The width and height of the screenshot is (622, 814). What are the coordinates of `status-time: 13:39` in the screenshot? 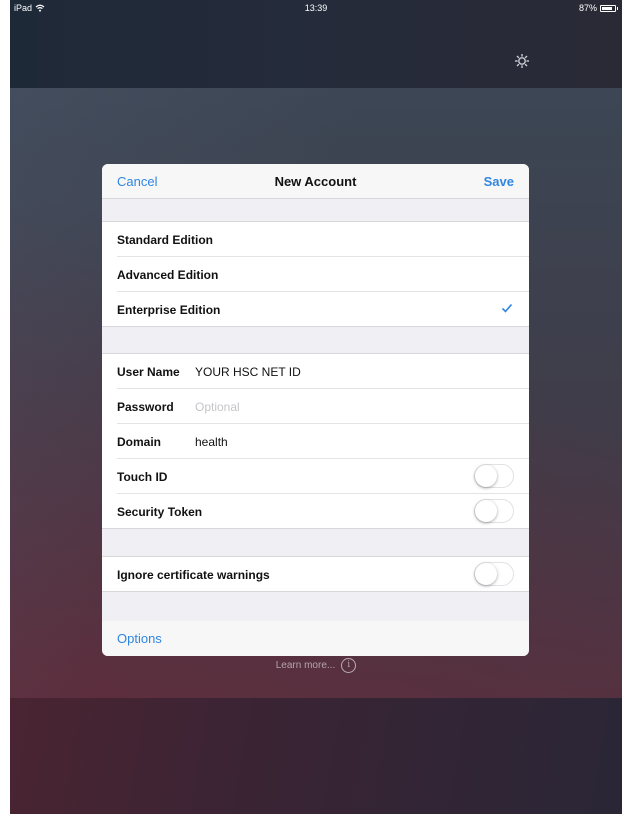 It's located at (316, 8).